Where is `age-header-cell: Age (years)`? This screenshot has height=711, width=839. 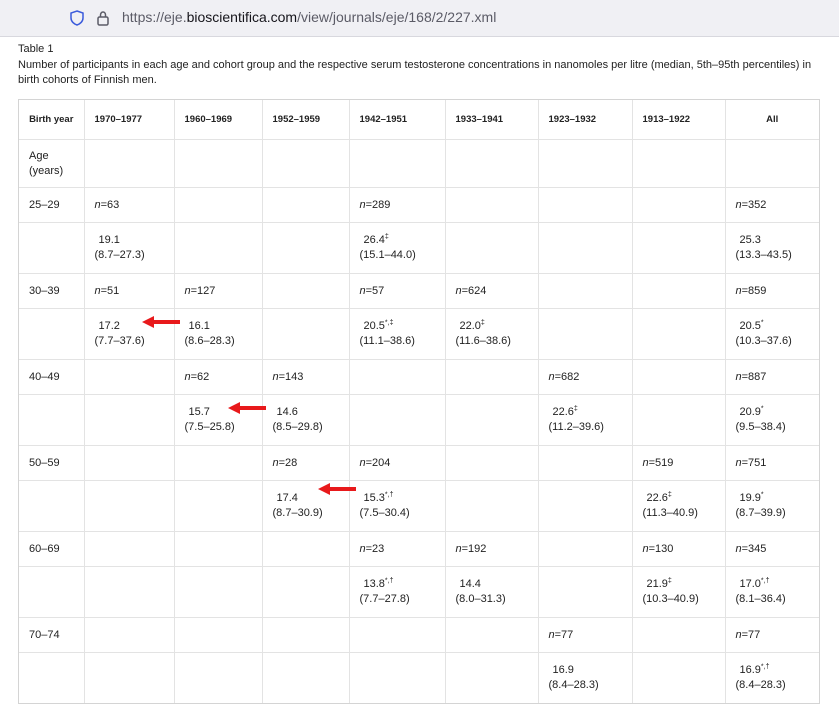 age-header-cell: Age (years) is located at coordinates (52, 163).